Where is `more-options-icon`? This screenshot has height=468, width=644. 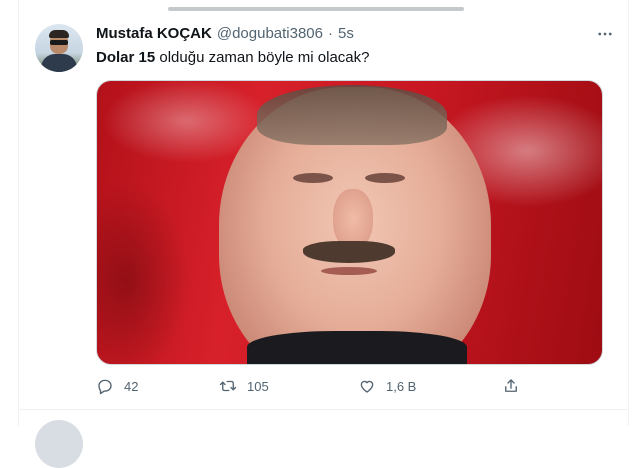 more-options-icon is located at coordinates (605, 34).